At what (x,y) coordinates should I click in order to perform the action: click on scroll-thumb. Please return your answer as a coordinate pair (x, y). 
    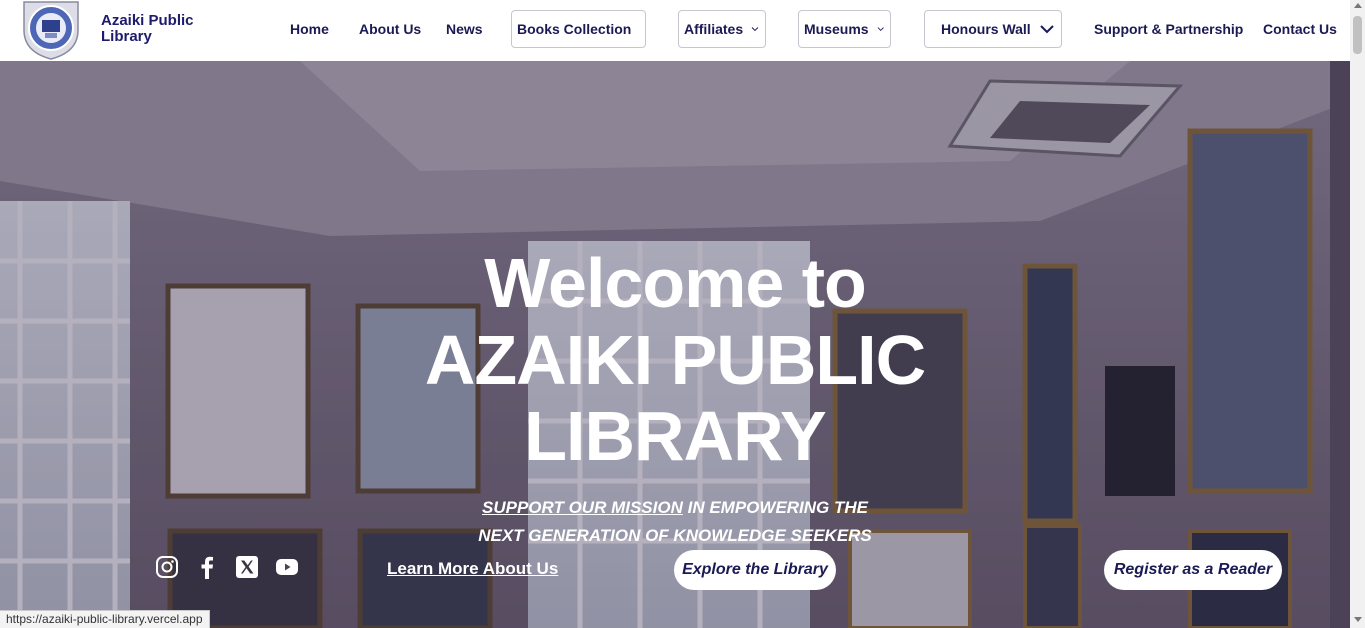
    Looking at the image, I should click on (1357, 35).